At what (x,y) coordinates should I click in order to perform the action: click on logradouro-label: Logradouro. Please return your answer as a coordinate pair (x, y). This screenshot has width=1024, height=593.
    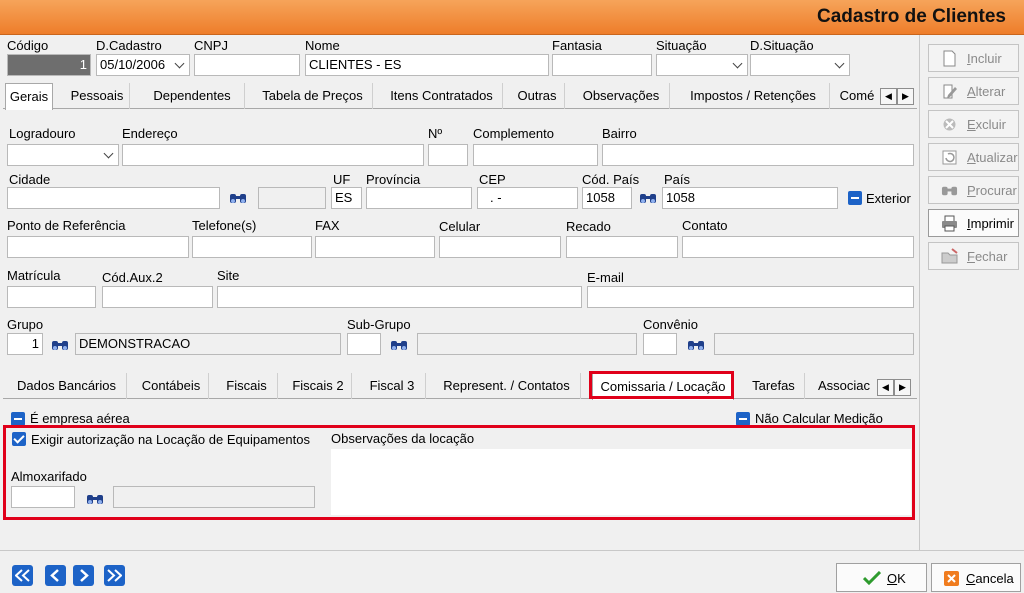
    Looking at the image, I should click on (42, 133).